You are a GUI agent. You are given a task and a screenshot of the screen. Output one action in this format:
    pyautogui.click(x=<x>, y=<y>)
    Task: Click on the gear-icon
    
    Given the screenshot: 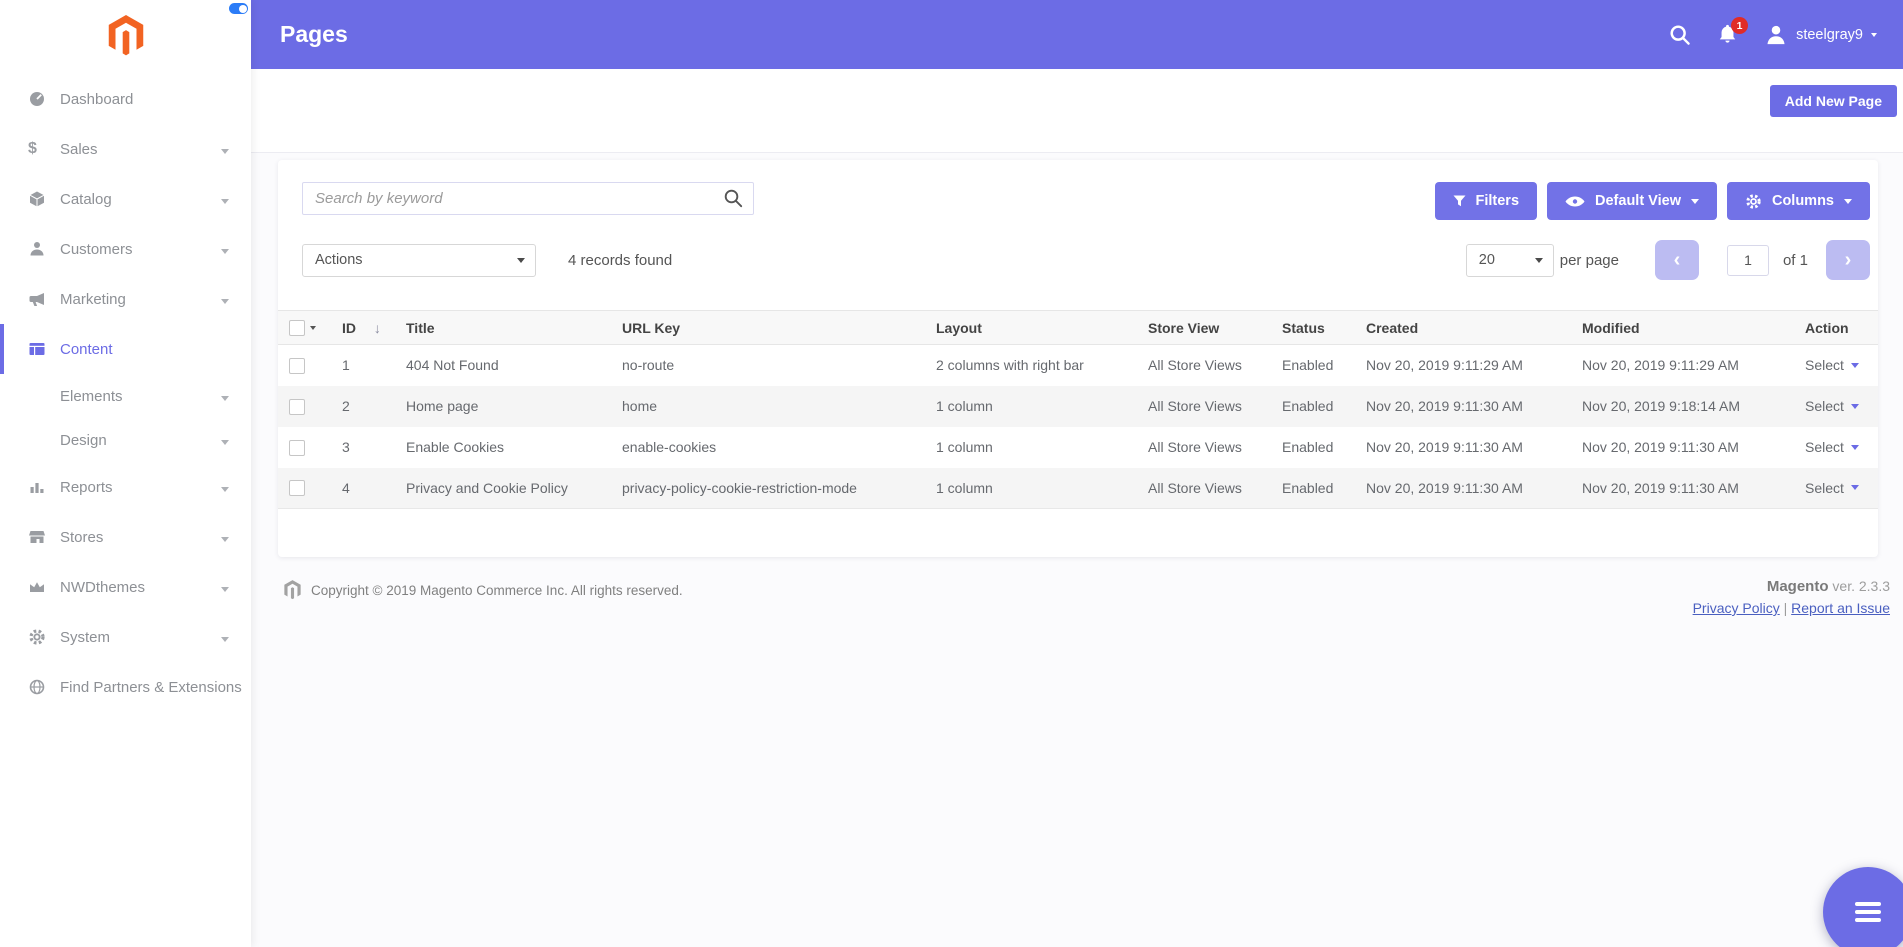 What is the action you would take?
    pyautogui.click(x=1753, y=201)
    